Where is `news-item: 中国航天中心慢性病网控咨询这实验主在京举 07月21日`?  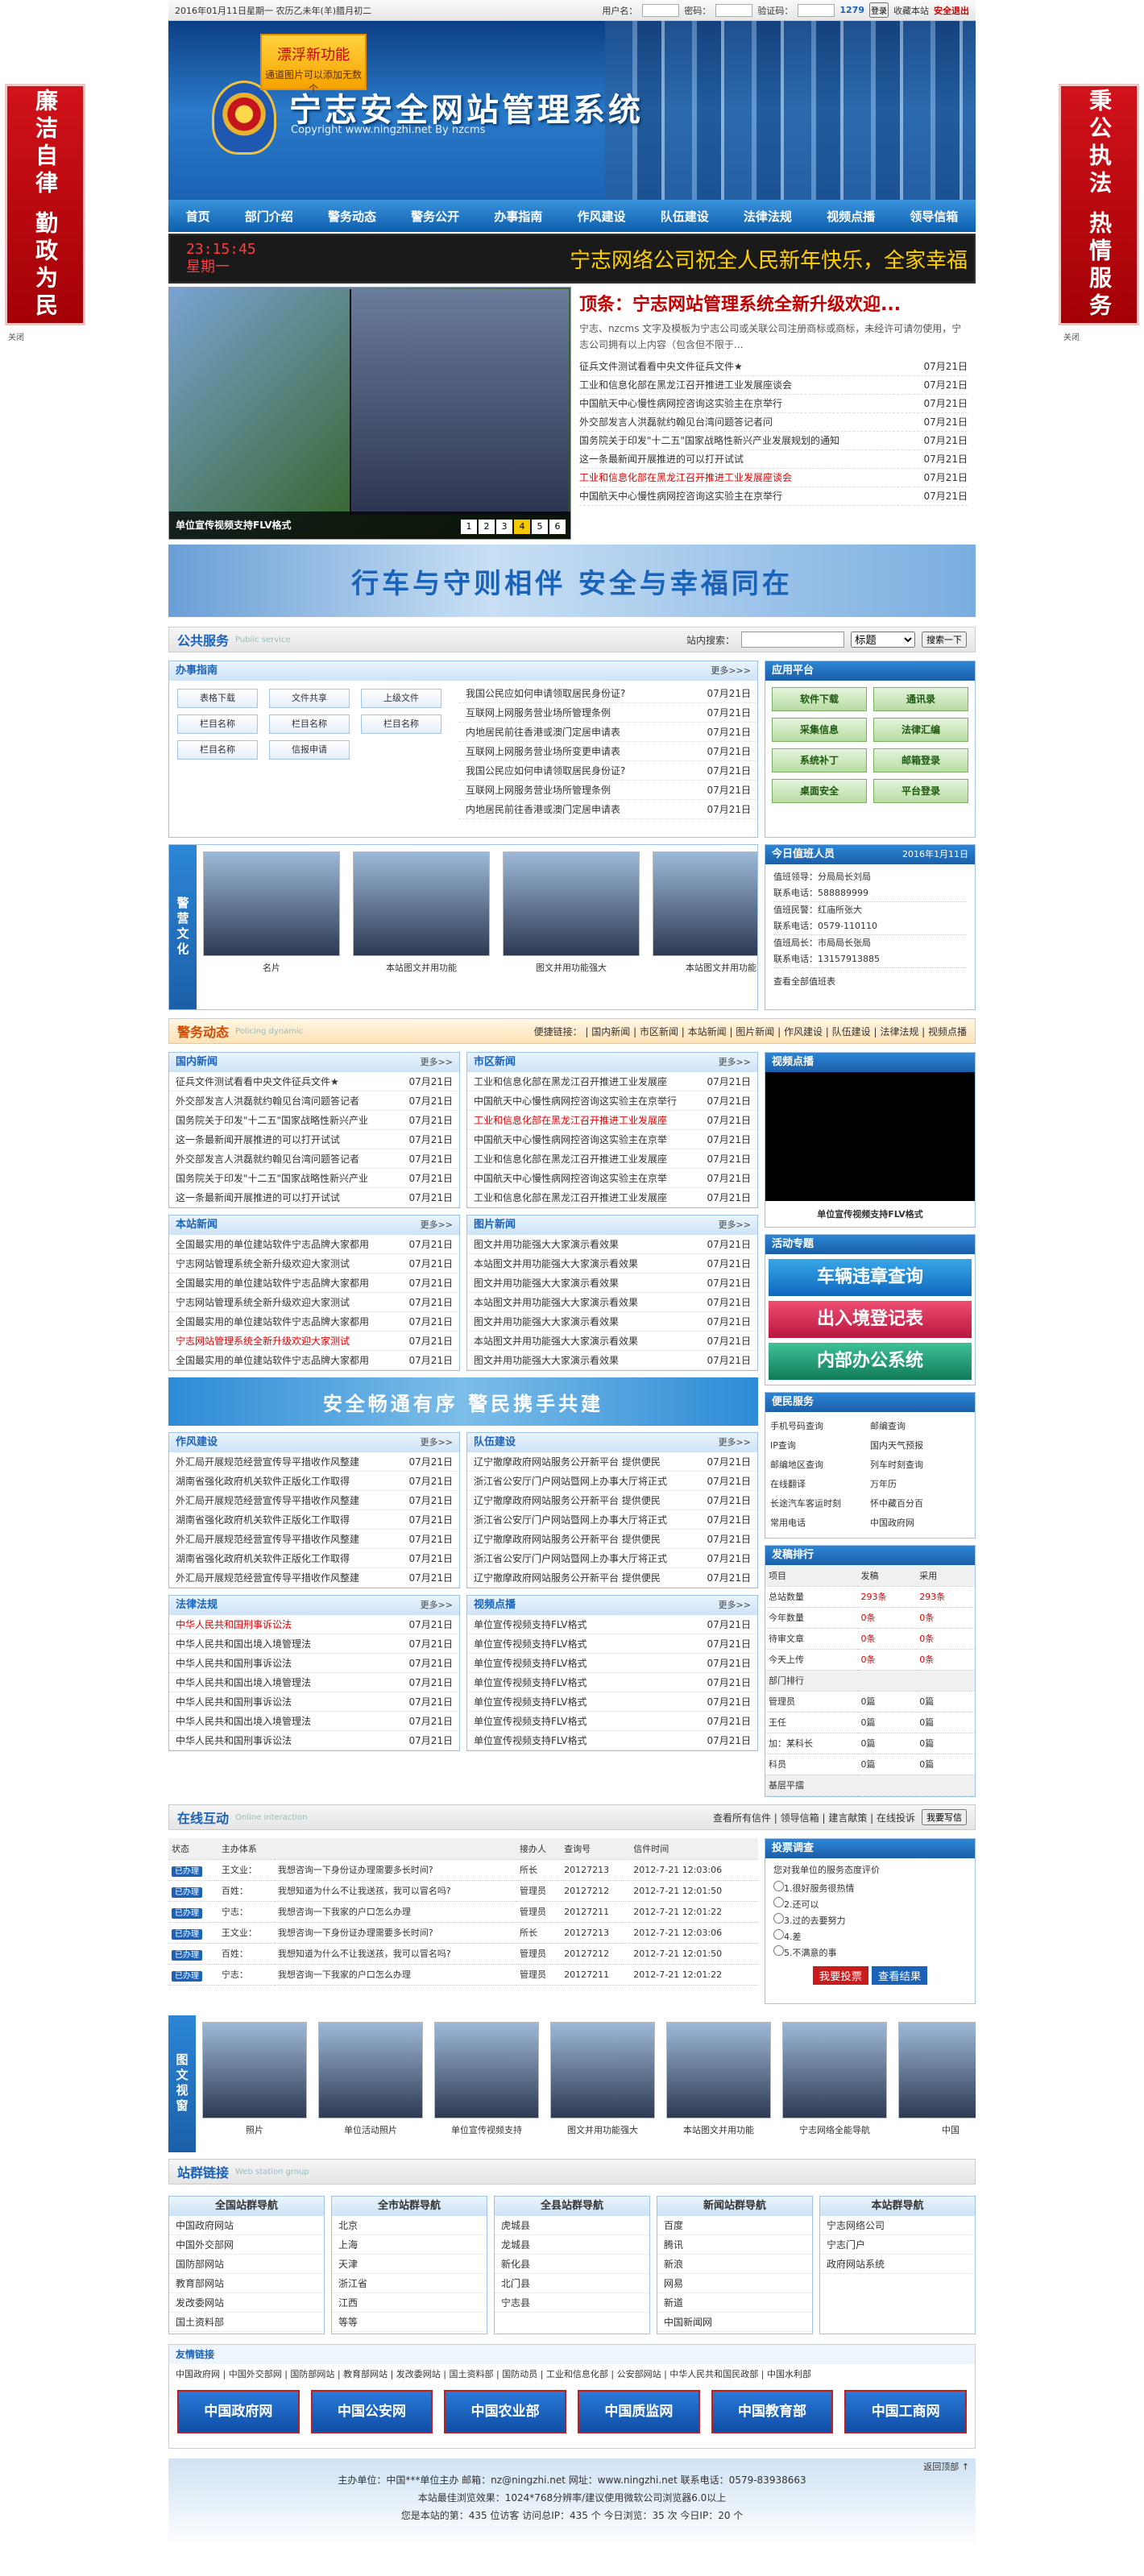
news-item: 中国航天中心慢性病网控咨询这实验主在京举 07月21日 is located at coordinates (612, 1178).